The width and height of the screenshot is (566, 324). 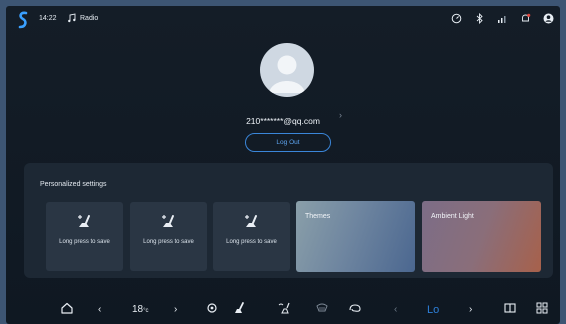 What do you see at coordinates (168, 236) in the screenshot?
I see `seat-preset-2: Long press to save` at bounding box center [168, 236].